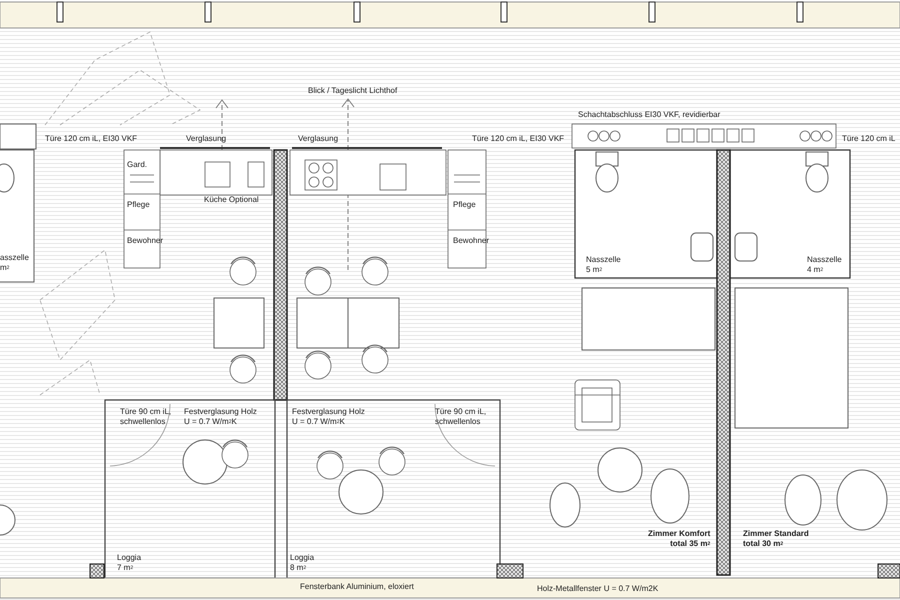  I want to click on plan-annotation: Holz-Metallfenster U = 0.7 W/m2K, so click(597, 589).